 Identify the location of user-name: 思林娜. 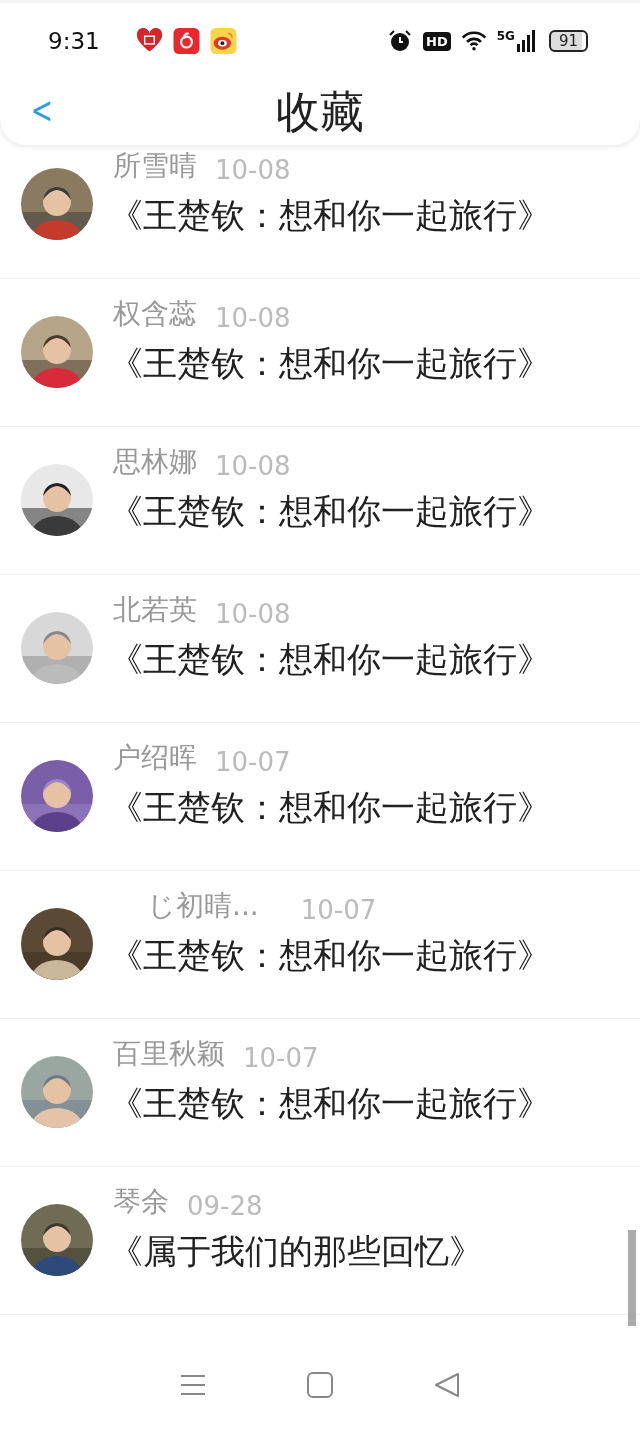
(155, 462).